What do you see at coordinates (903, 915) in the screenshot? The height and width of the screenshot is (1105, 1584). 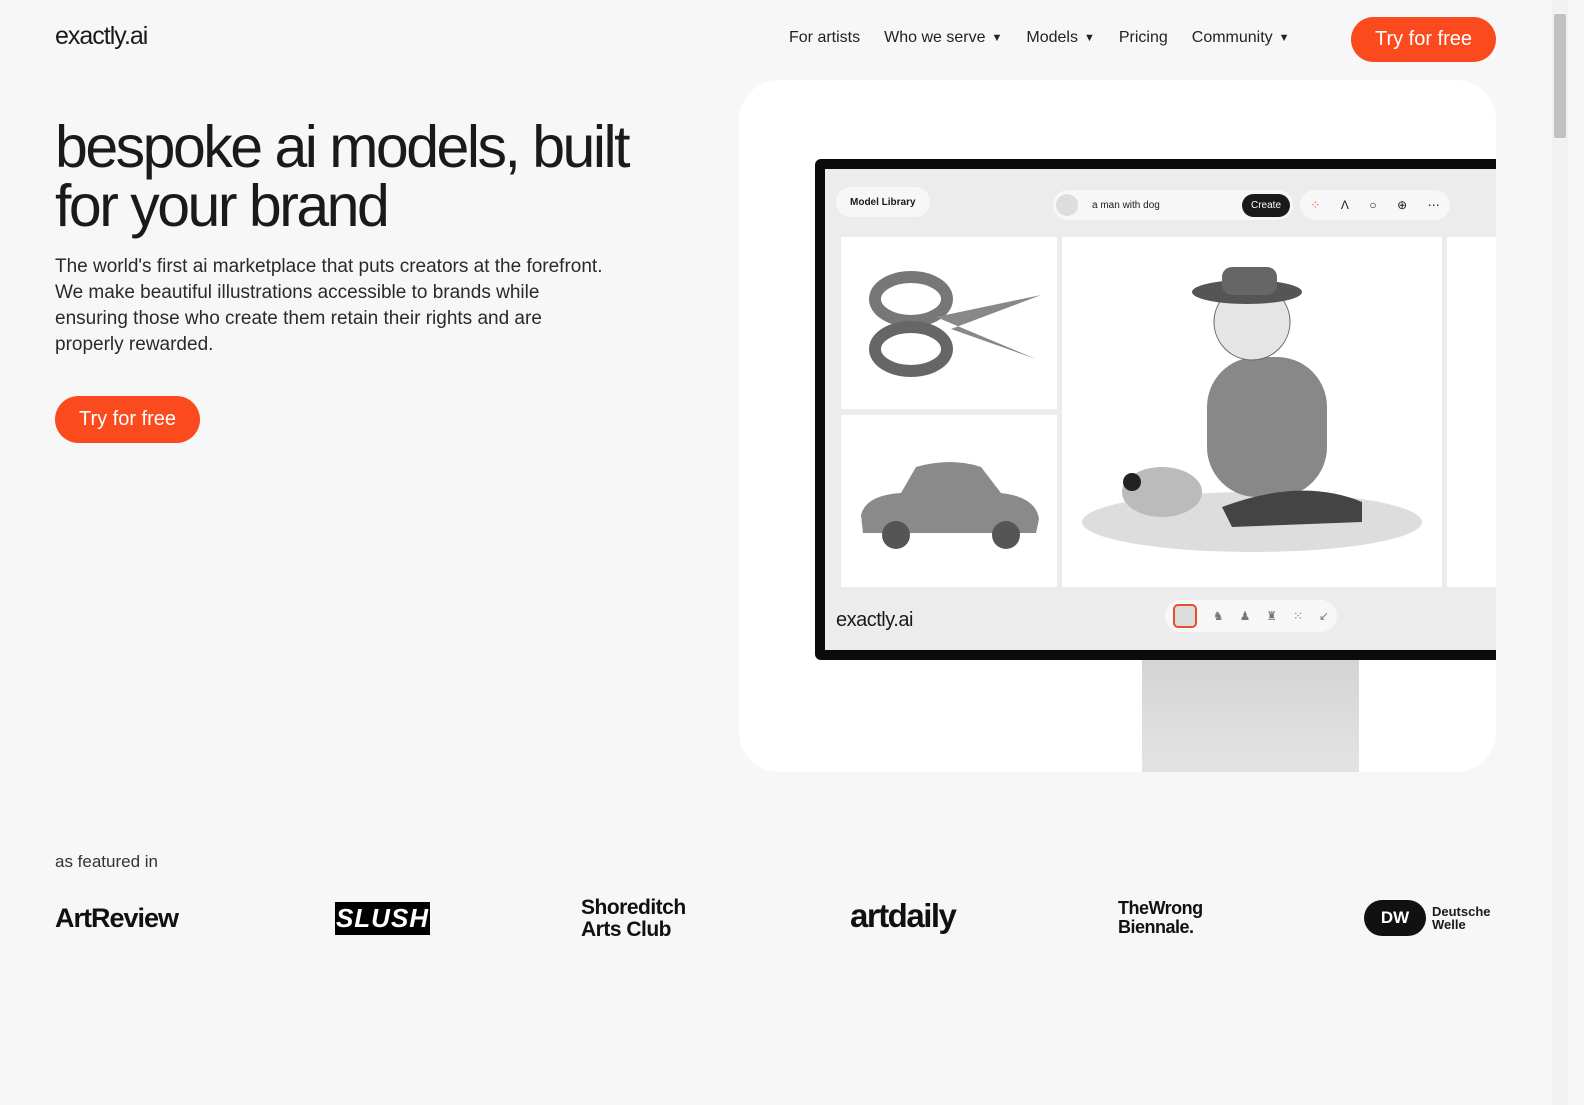 I see `artdaily-logo: artdaily` at bounding box center [903, 915].